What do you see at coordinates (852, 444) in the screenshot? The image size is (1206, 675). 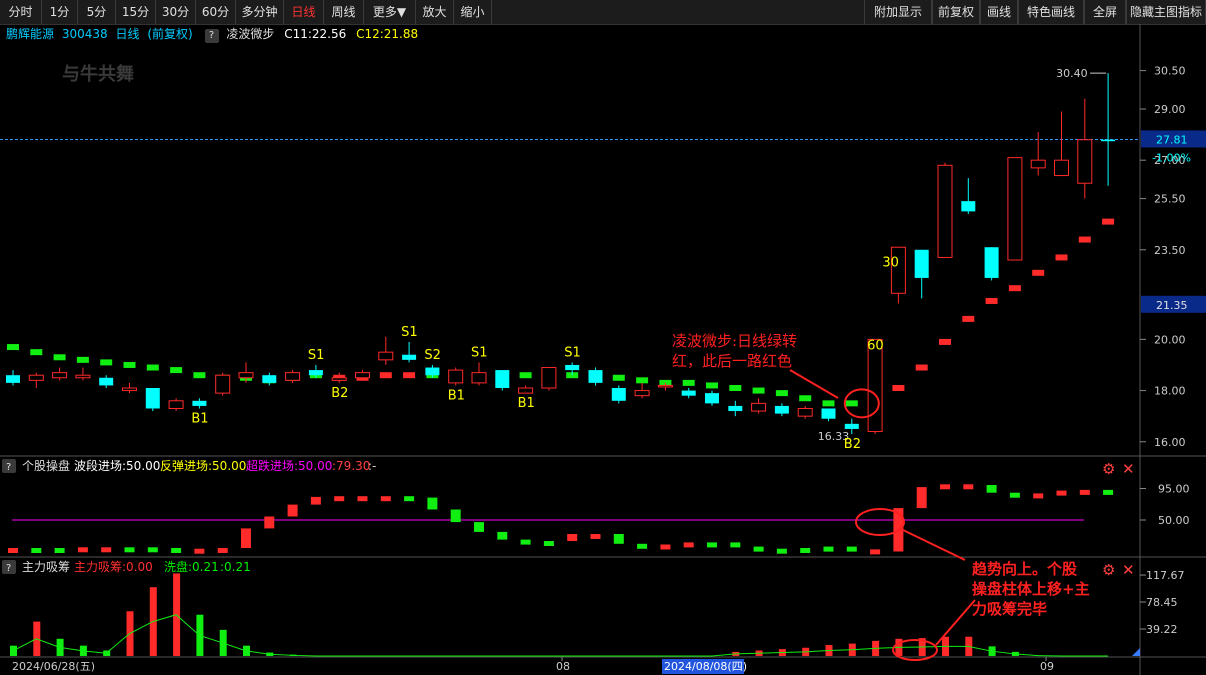 I see `bs-label-9: B2` at bounding box center [852, 444].